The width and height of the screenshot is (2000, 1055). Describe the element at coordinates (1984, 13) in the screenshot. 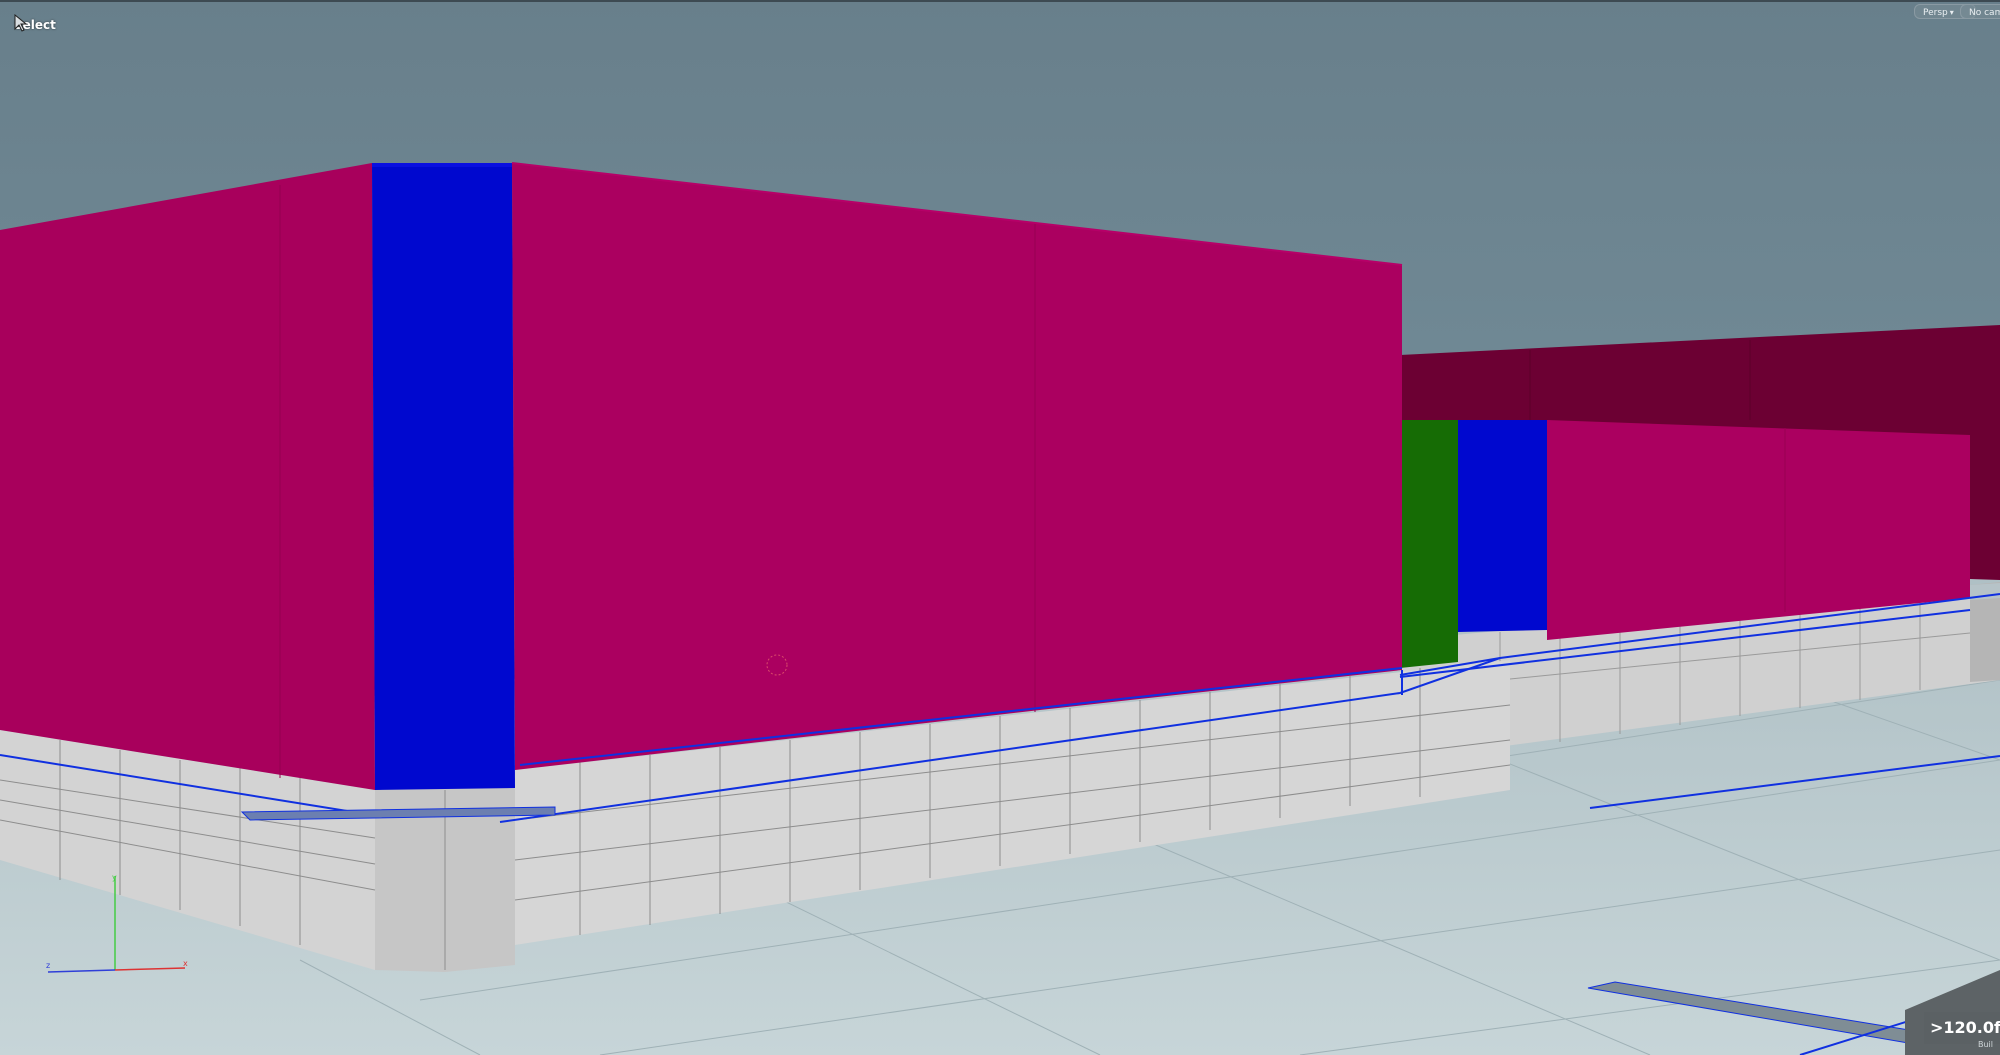

I see `camera-label: No cam` at that location.